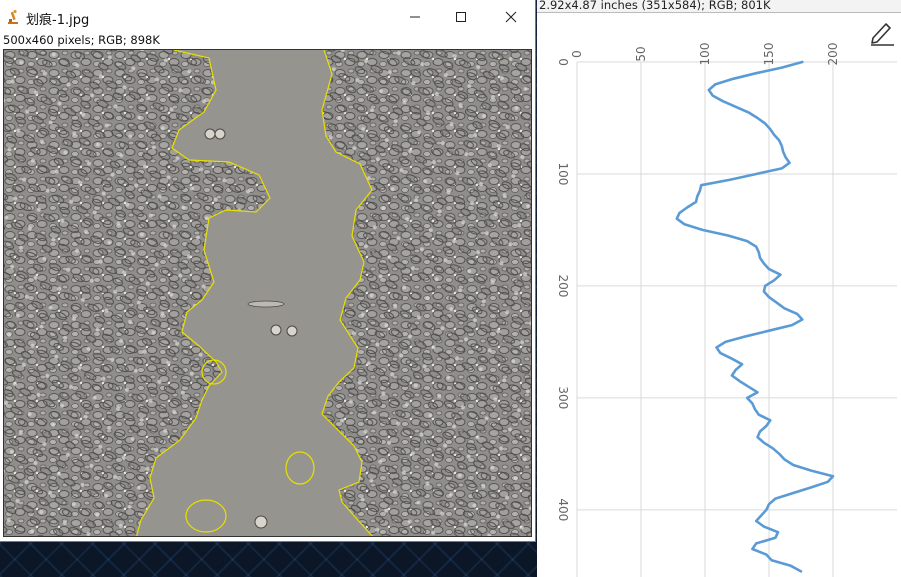 Image resolution: width=901 pixels, height=577 pixels. What do you see at coordinates (563, 62) in the screenshot?
I see `y-tick-label: 0` at bounding box center [563, 62].